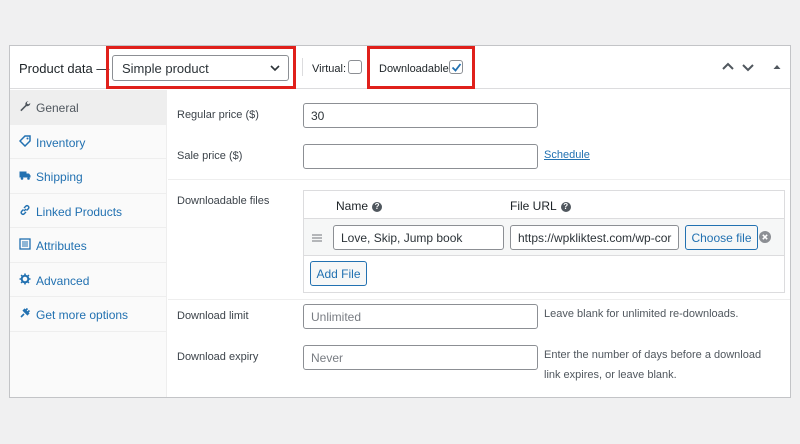 The width and height of the screenshot is (800, 444). I want to click on tab-general: General, so click(88, 107).